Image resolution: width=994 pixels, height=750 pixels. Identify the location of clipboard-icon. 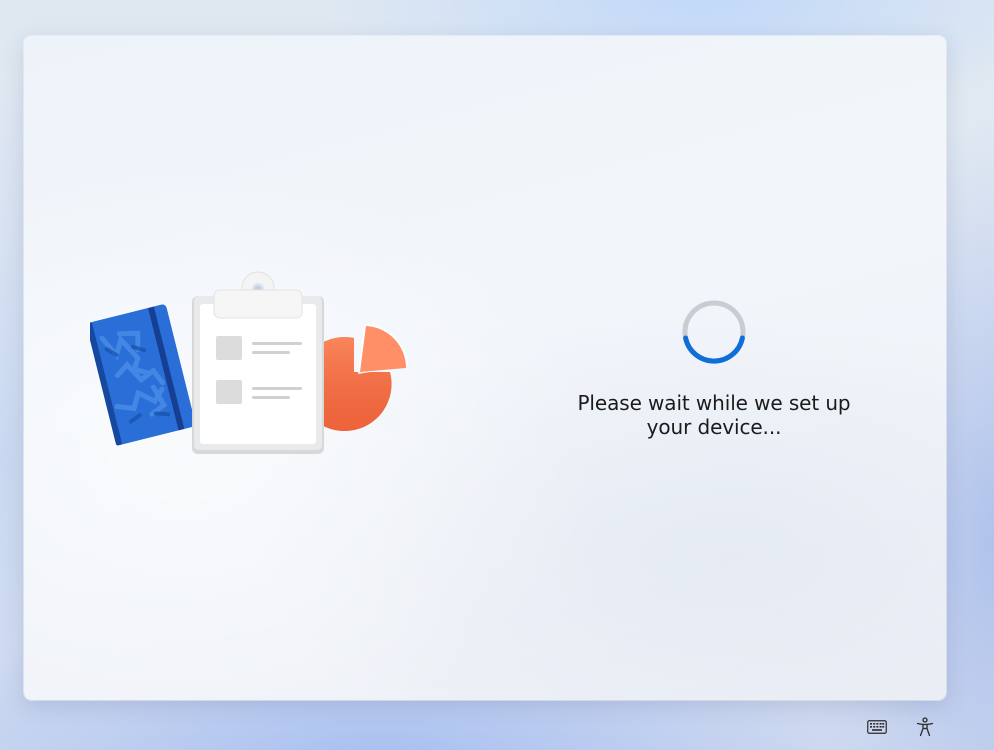
(258, 362).